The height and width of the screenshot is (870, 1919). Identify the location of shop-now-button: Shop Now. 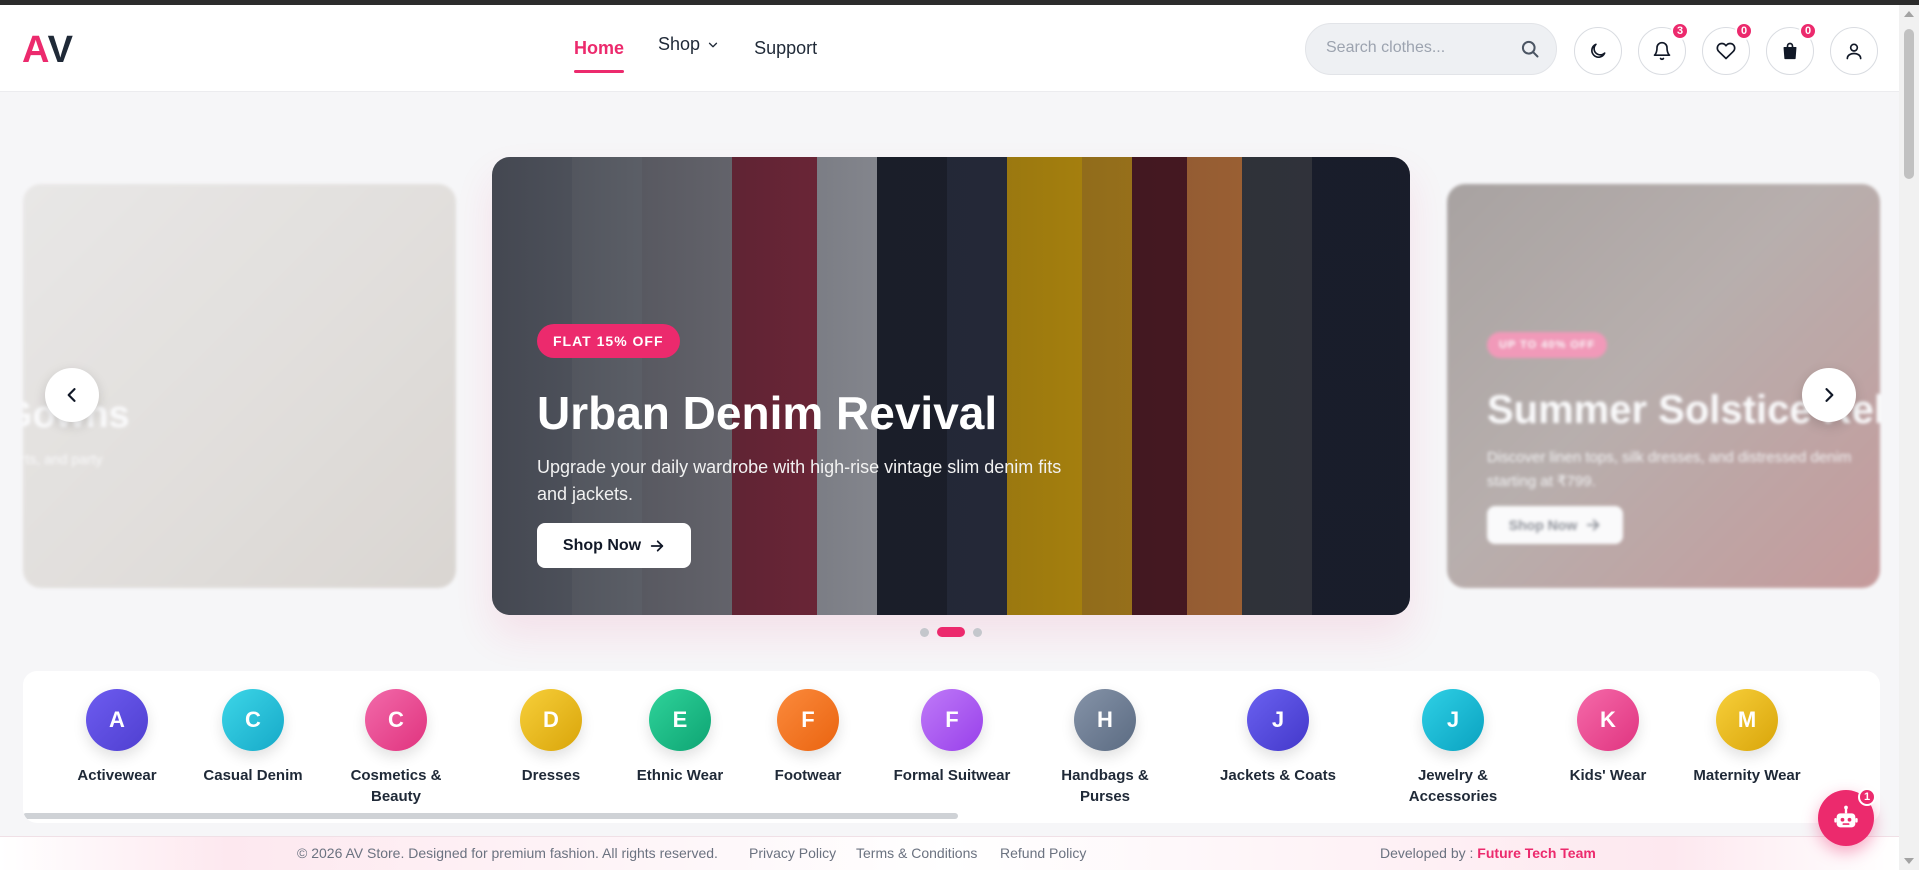
(614, 545).